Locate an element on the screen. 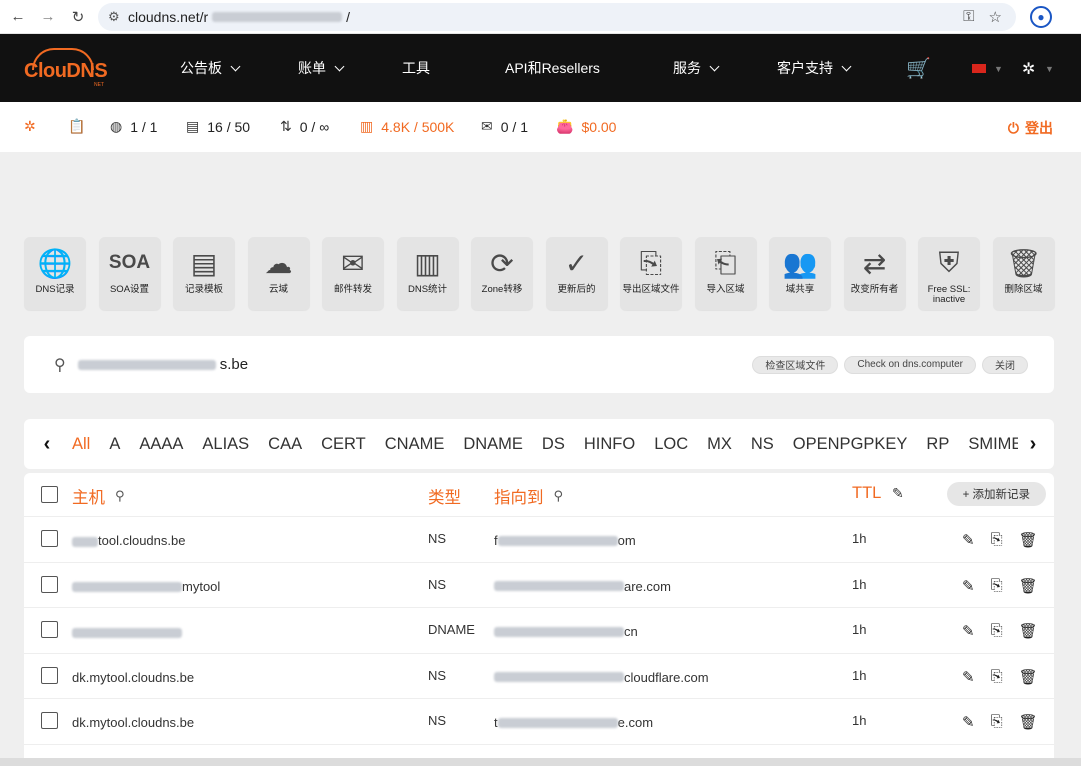 The image size is (1081, 766). tool-domain-share: 👥 域共享 is located at coordinates (800, 273).